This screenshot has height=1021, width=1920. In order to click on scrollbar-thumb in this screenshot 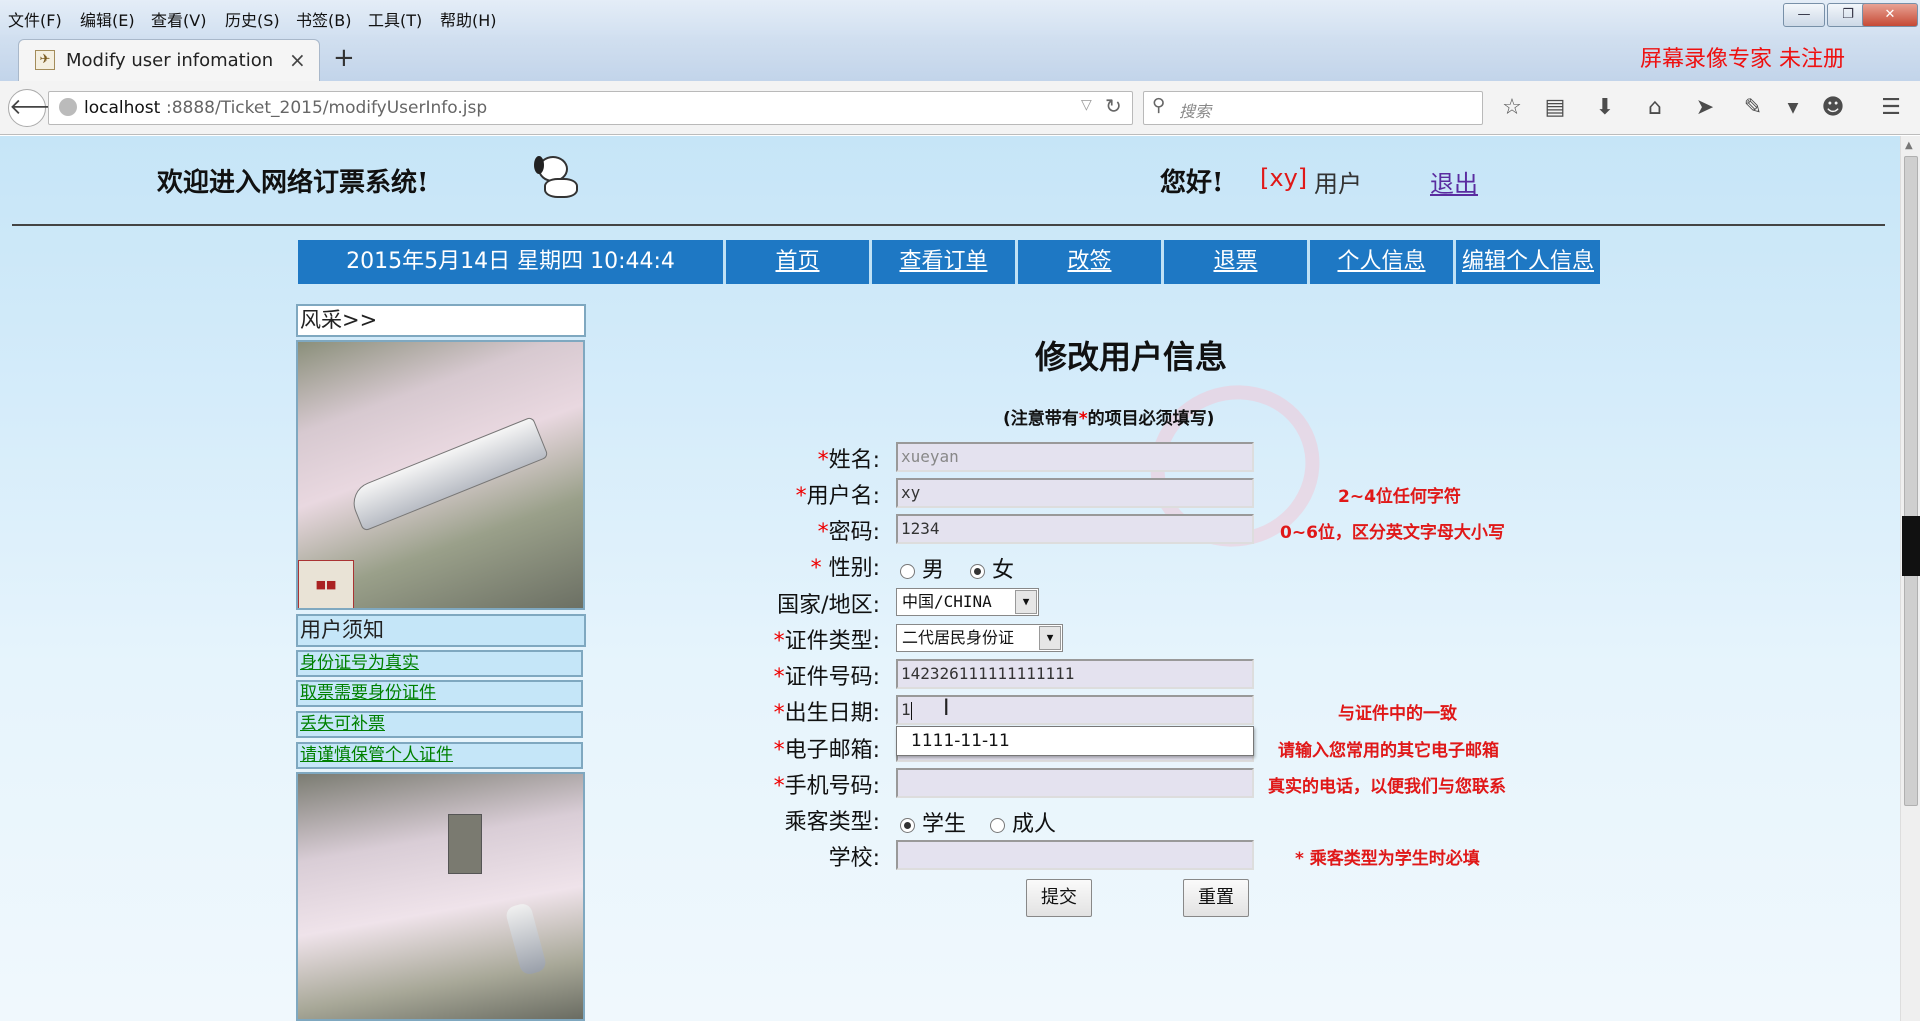, I will do `click(1911, 481)`.